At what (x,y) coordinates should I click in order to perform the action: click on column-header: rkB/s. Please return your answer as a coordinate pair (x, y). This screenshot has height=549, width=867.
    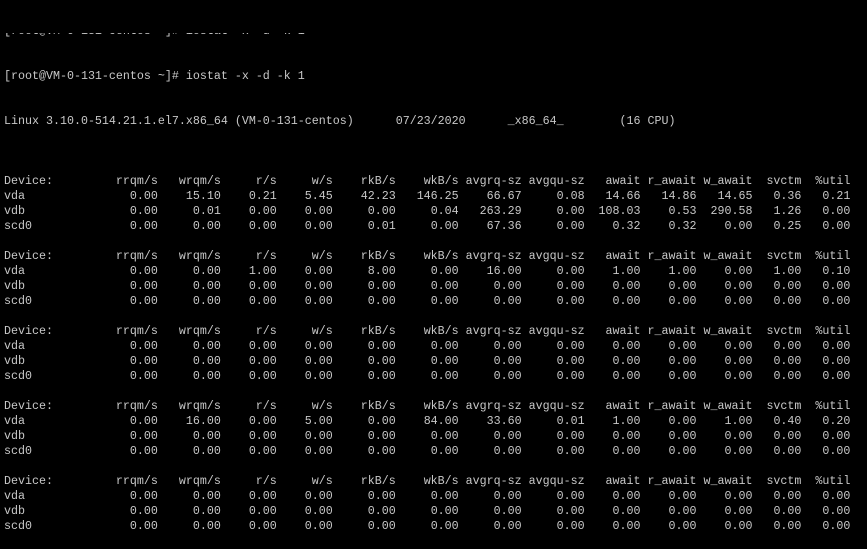
    Looking at the image, I should click on (378, 481).